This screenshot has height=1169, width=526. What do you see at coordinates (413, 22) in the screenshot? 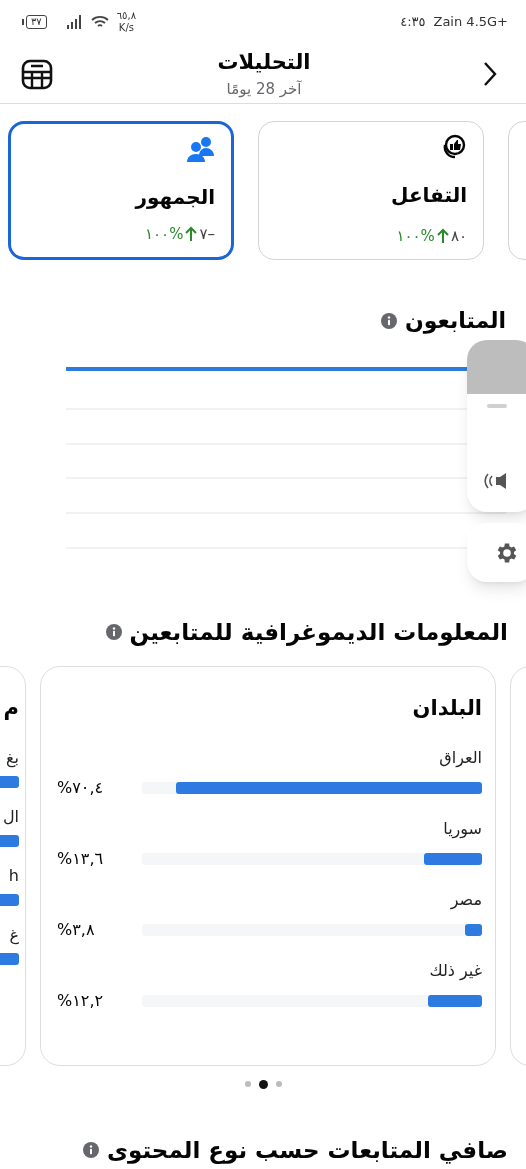
I see `clock: ٤:٣٥` at bounding box center [413, 22].